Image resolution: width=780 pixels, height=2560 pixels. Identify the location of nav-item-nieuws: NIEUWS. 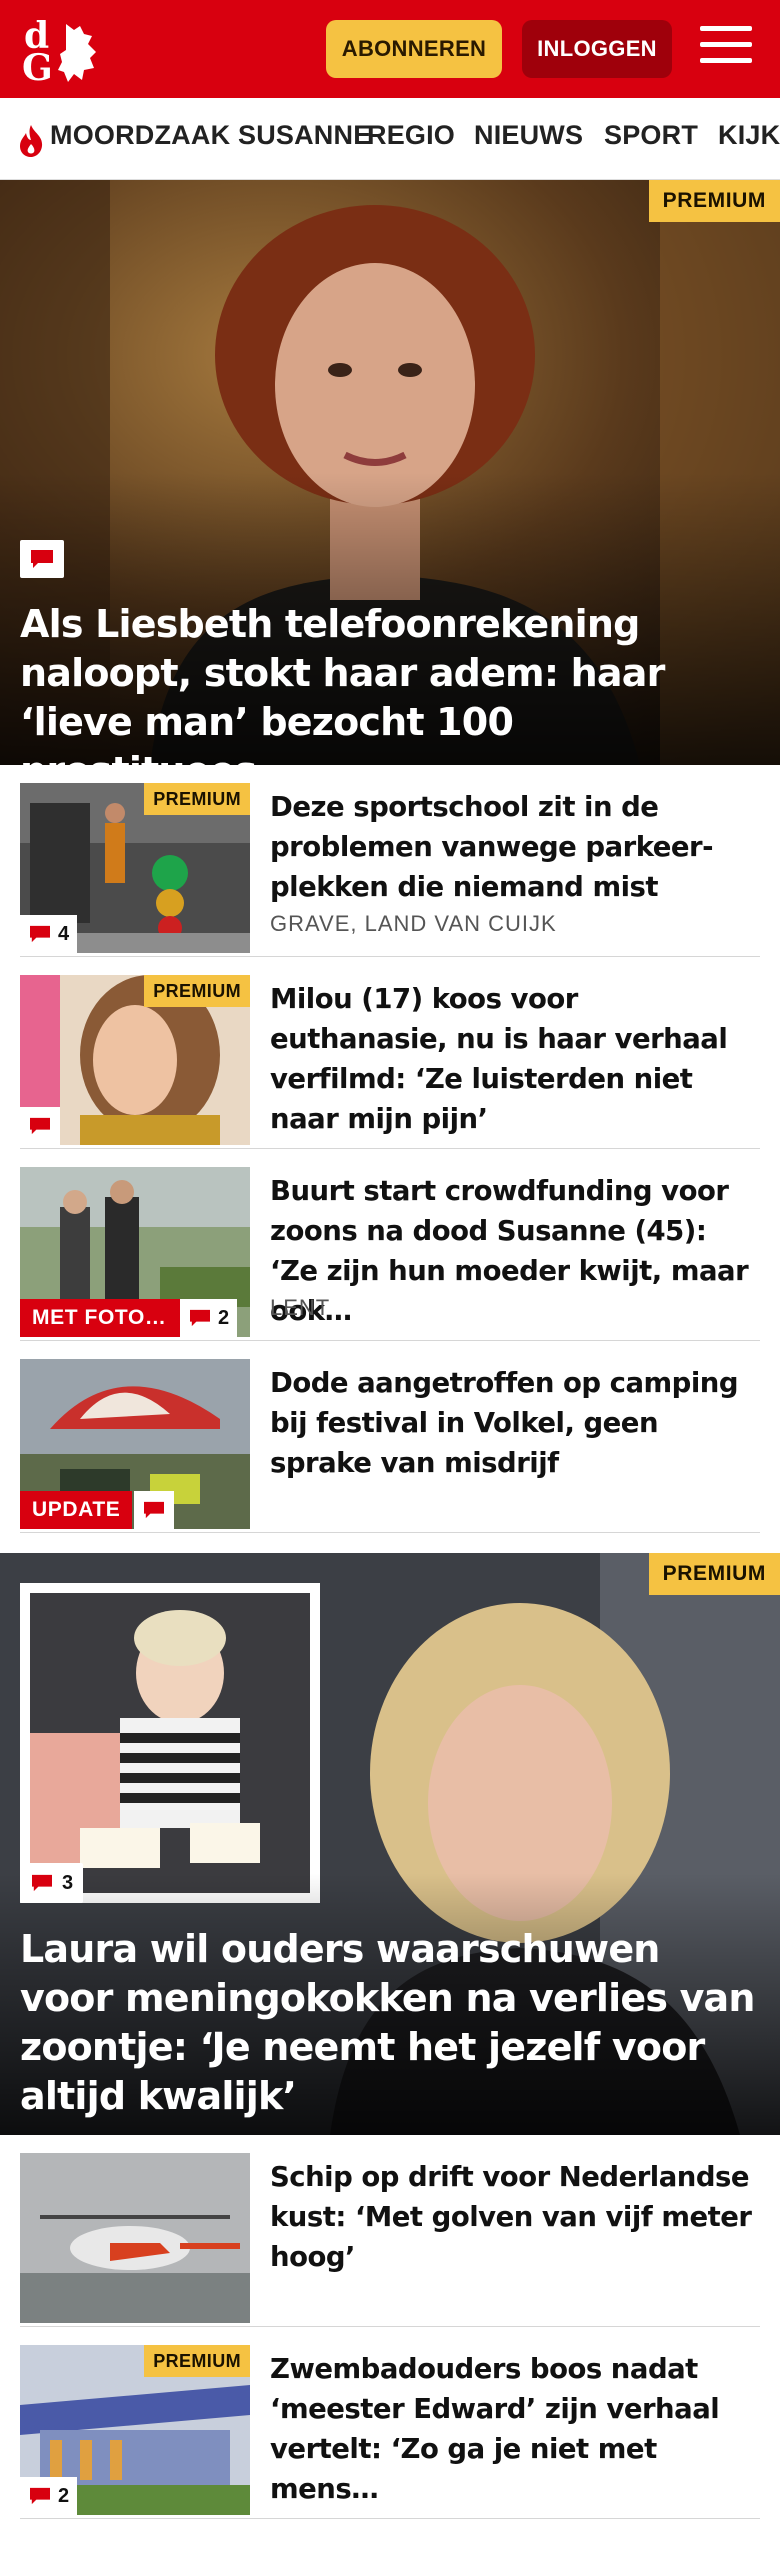
(528, 135).